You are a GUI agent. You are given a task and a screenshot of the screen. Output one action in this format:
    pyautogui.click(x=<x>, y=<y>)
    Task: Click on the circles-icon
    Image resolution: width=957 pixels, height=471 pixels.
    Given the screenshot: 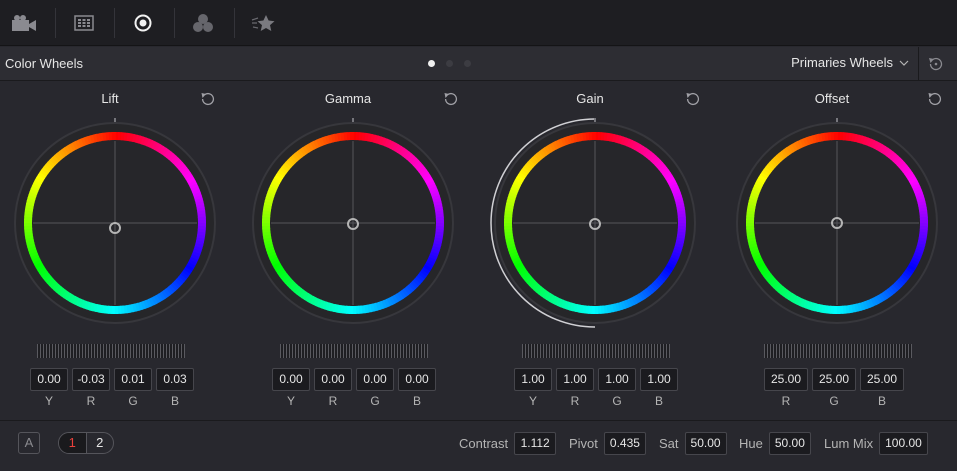 What is the action you would take?
    pyautogui.click(x=203, y=23)
    